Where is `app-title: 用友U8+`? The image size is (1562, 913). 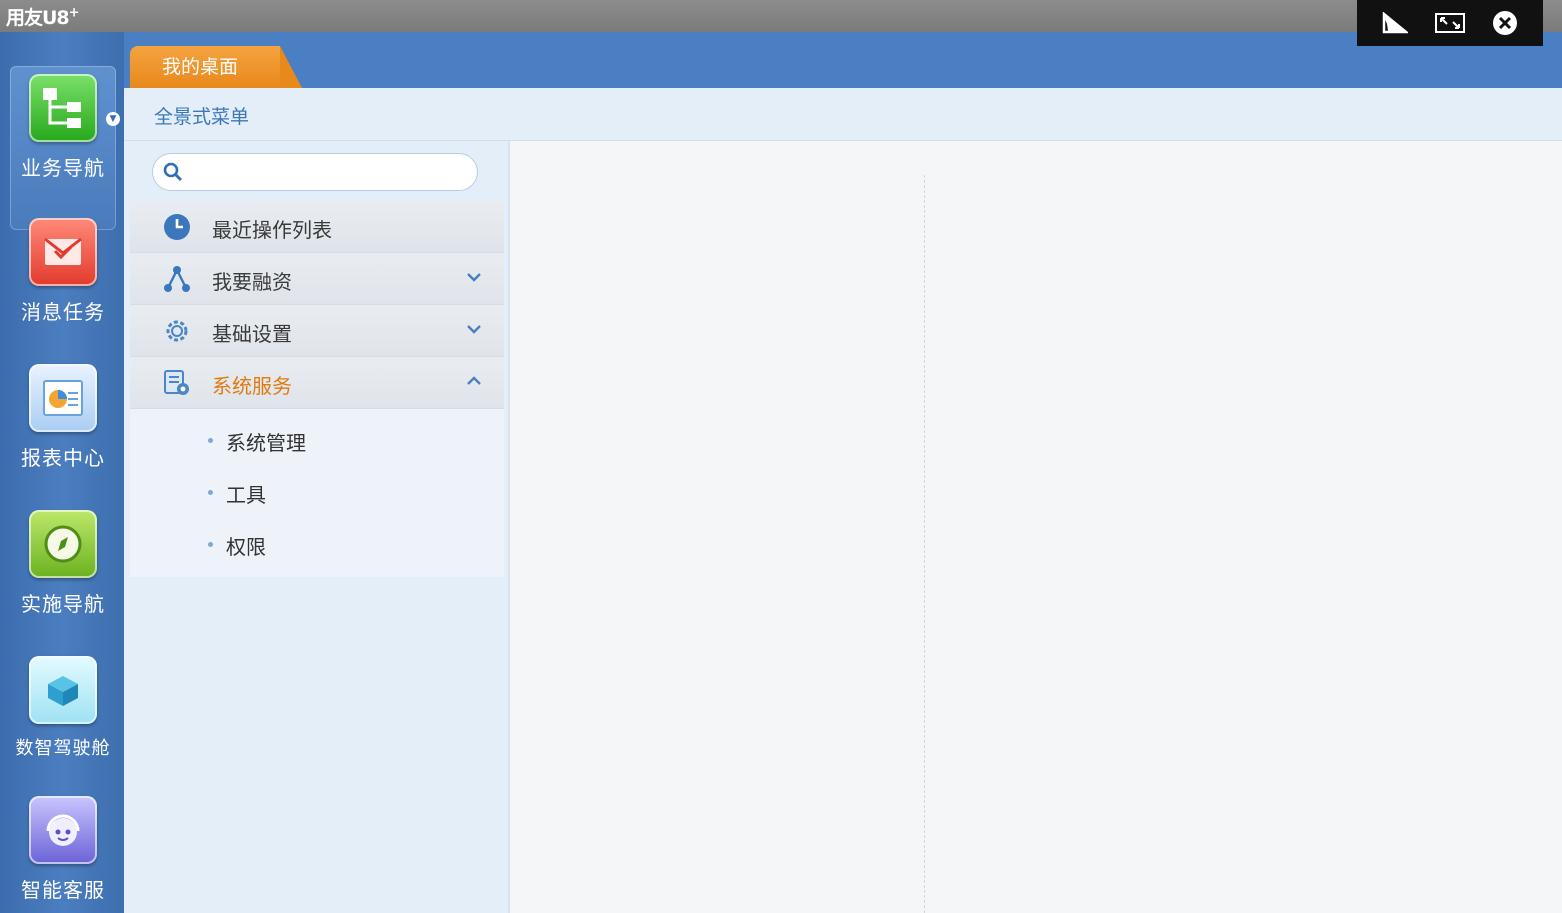
app-title: 用友U8+ is located at coordinates (43, 17).